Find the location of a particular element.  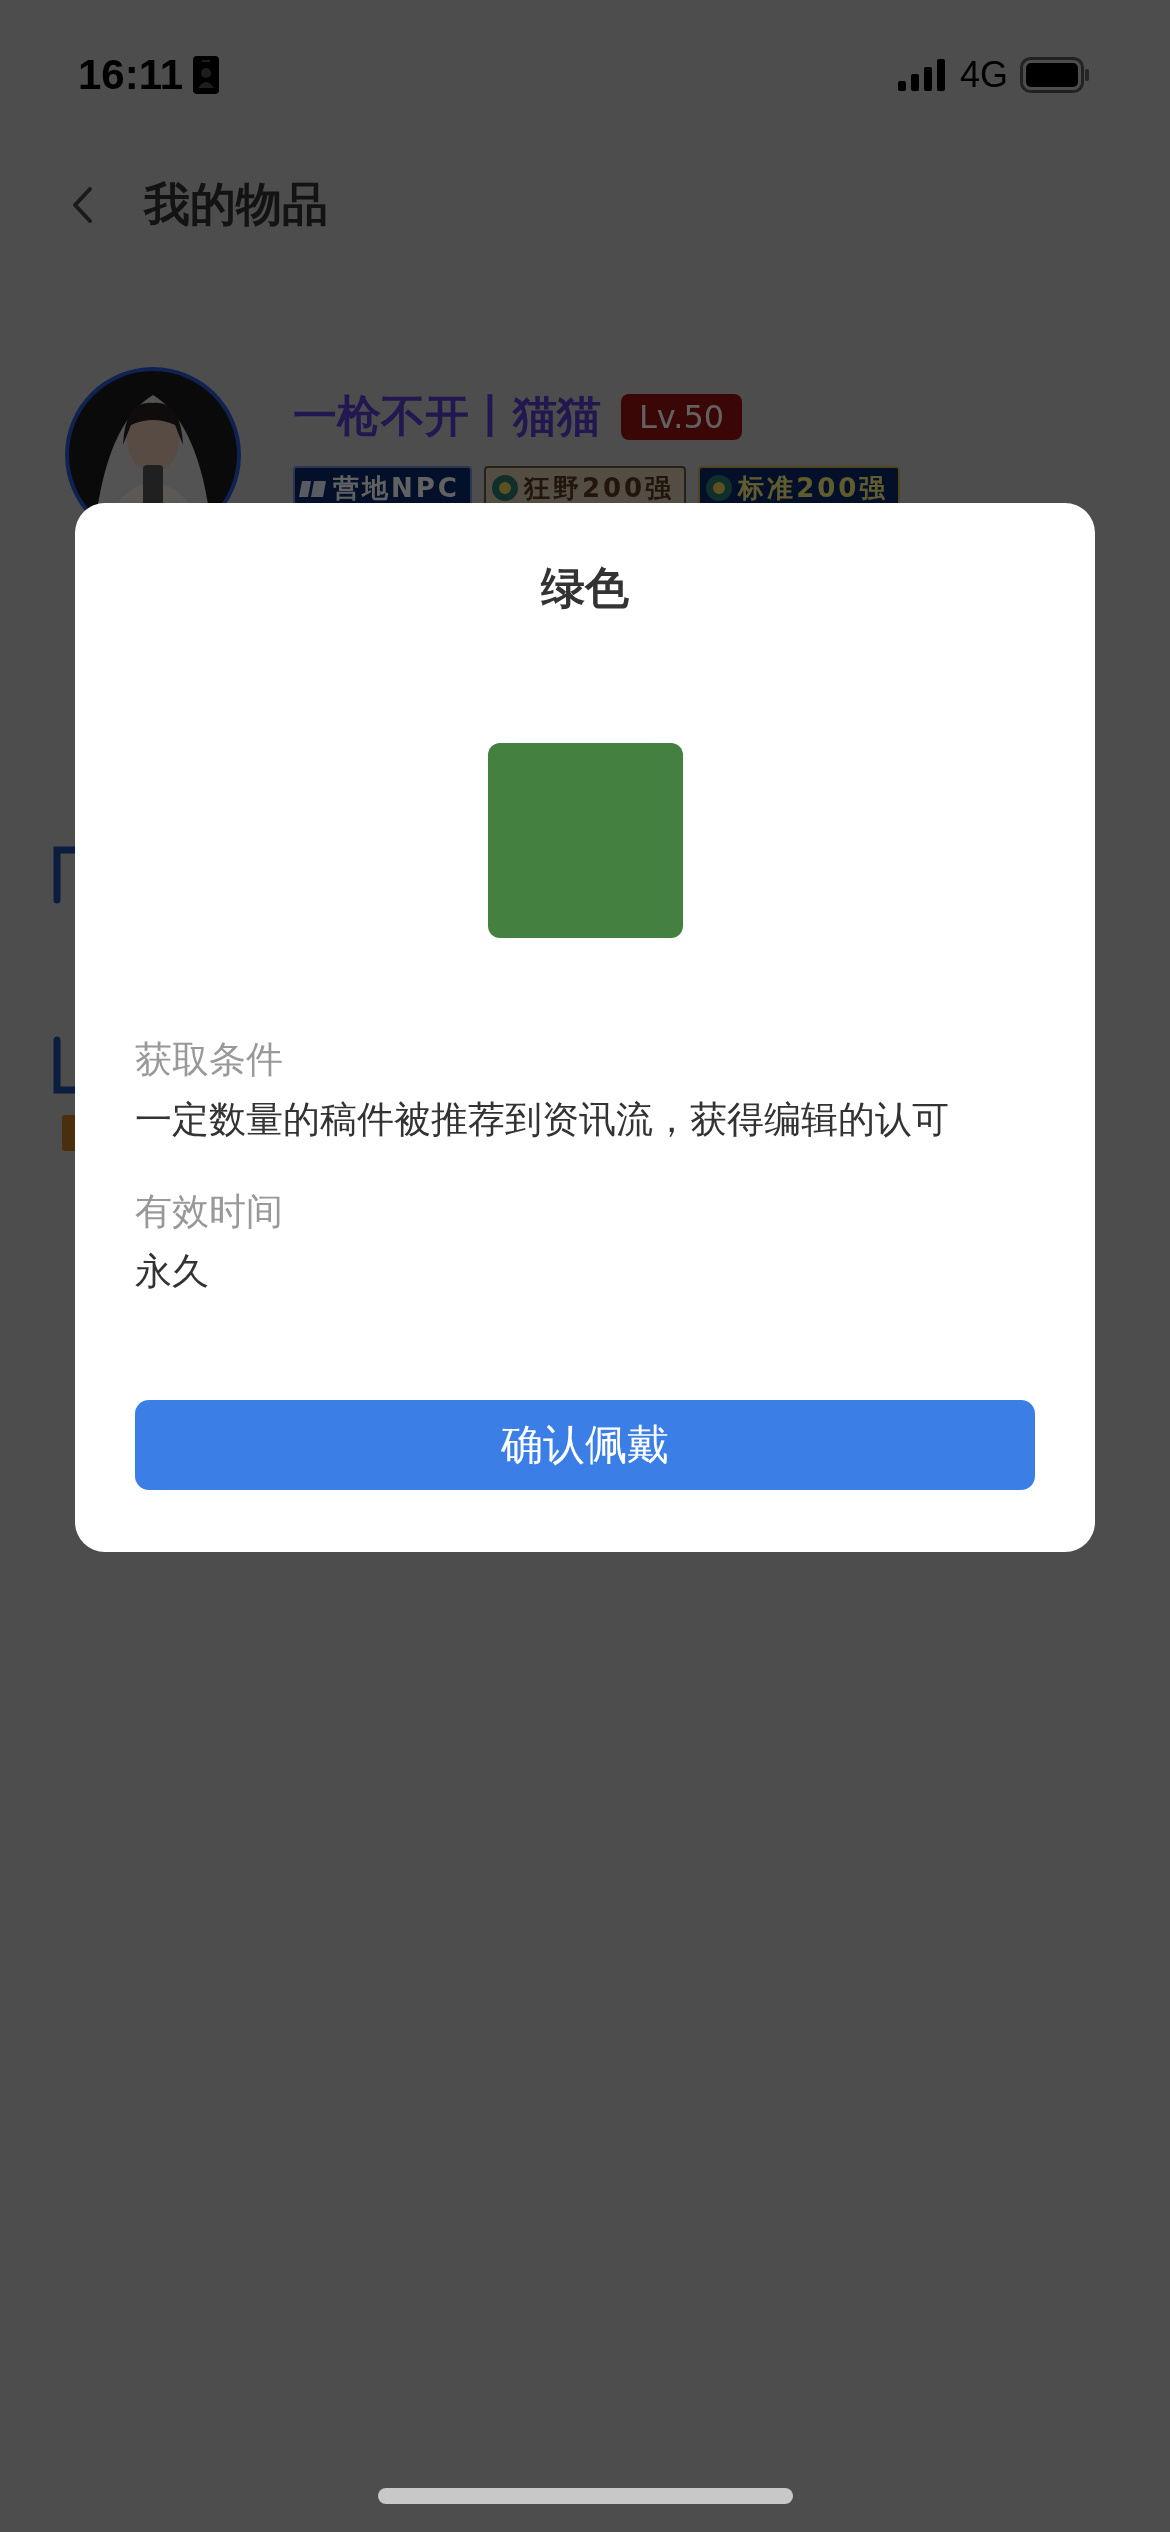

signal-icon is located at coordinates (922, 75).